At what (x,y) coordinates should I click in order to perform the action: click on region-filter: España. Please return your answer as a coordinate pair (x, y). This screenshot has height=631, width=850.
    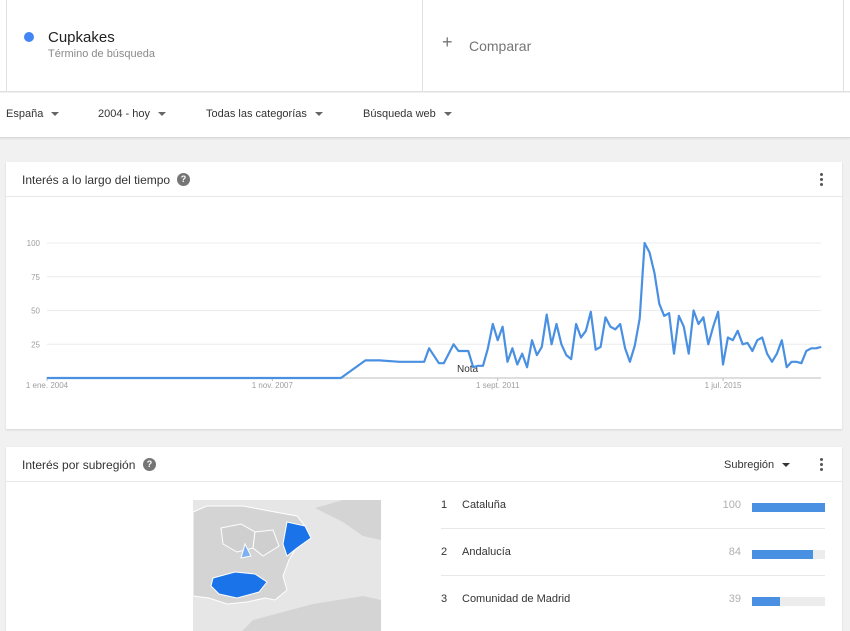
    Looking at the image, I should click on (33, 114).